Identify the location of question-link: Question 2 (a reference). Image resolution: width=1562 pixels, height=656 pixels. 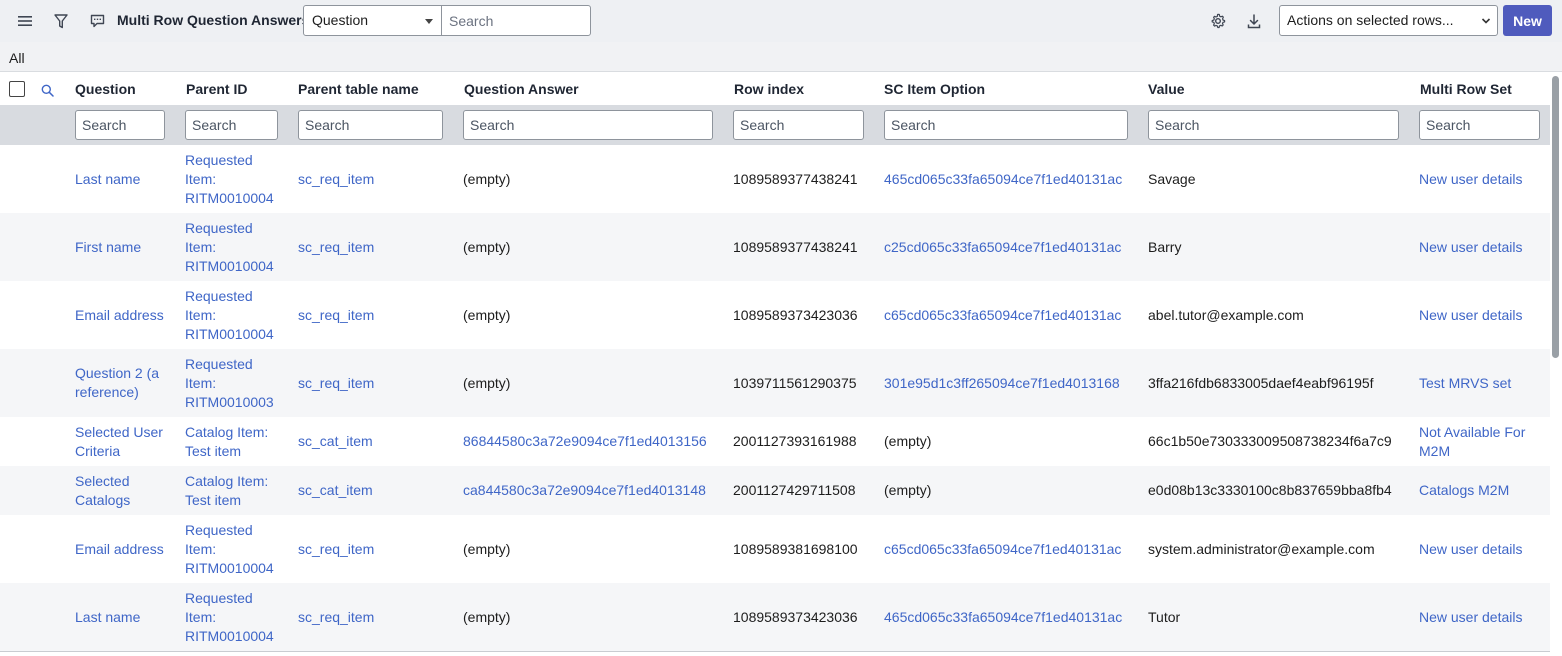
(125, 383).